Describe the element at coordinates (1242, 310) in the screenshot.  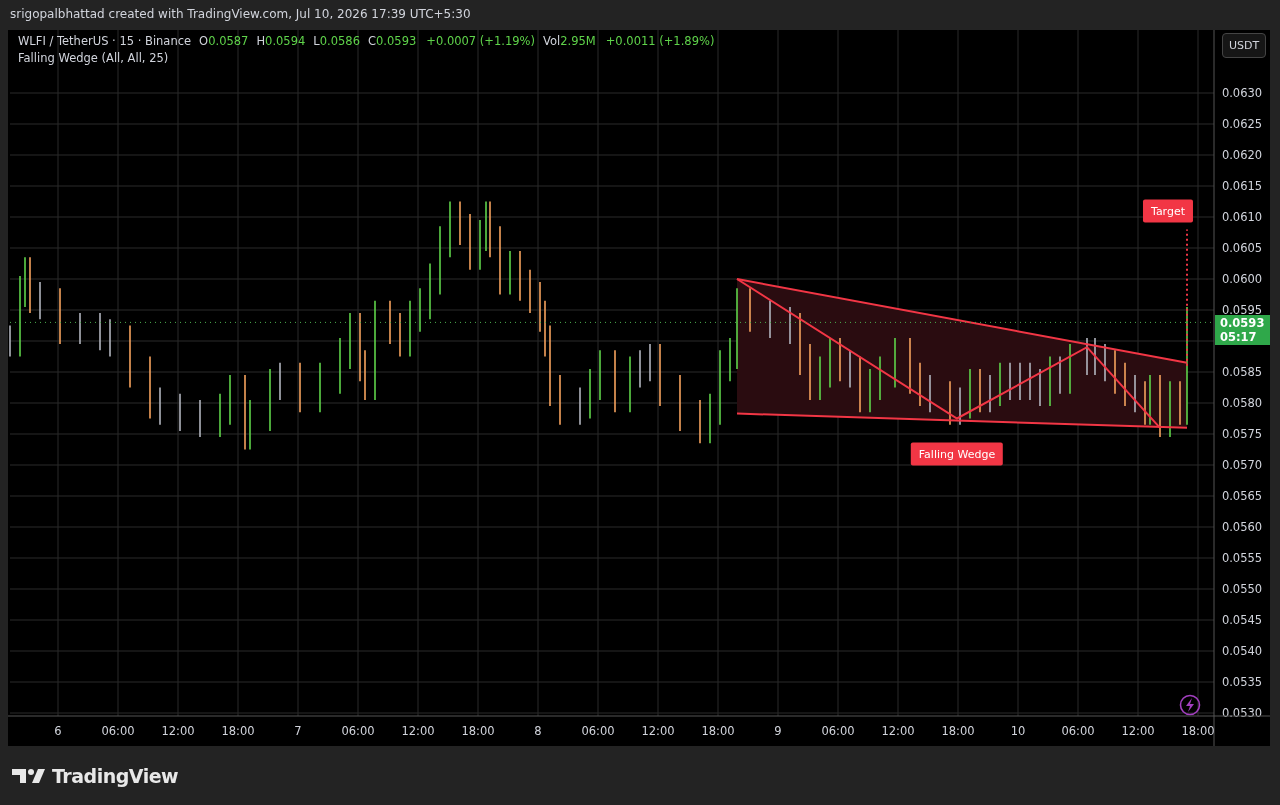
I see `price-label: 0.0595` at that location.